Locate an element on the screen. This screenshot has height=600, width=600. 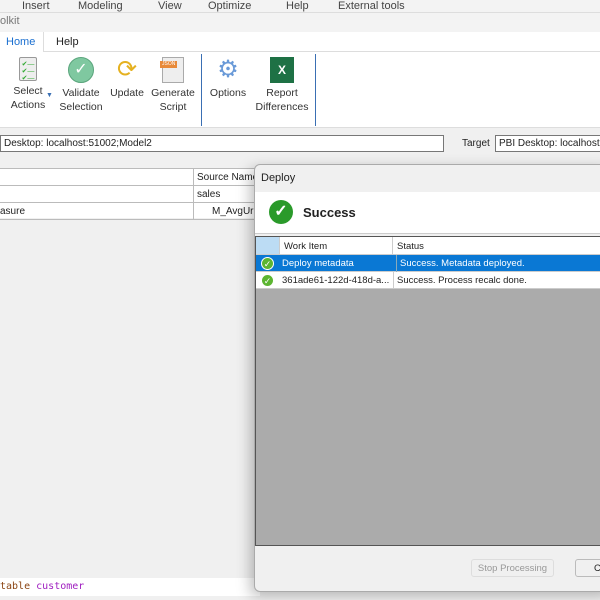
label: Differences is located at coordinates (282, 107).